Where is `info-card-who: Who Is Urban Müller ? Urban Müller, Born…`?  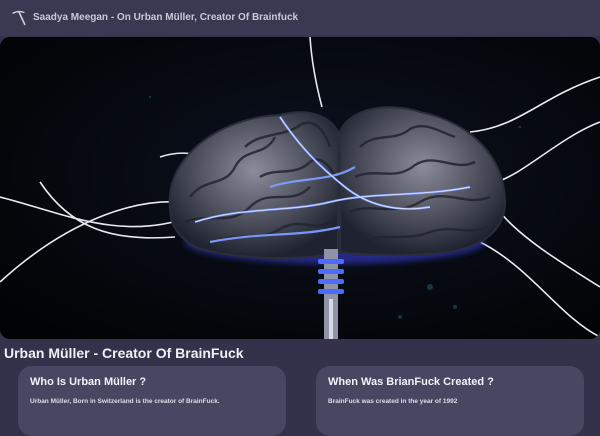 info-card-who: Who Is Urban Müller ? Urban Müller, Born… is located at coordinates (152, 401).